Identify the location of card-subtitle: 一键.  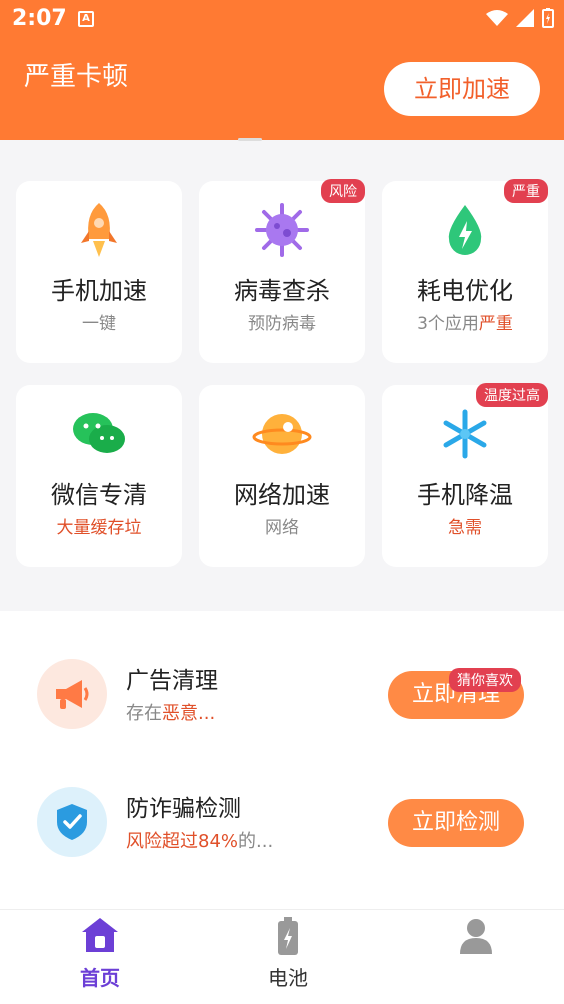
(99, 324).